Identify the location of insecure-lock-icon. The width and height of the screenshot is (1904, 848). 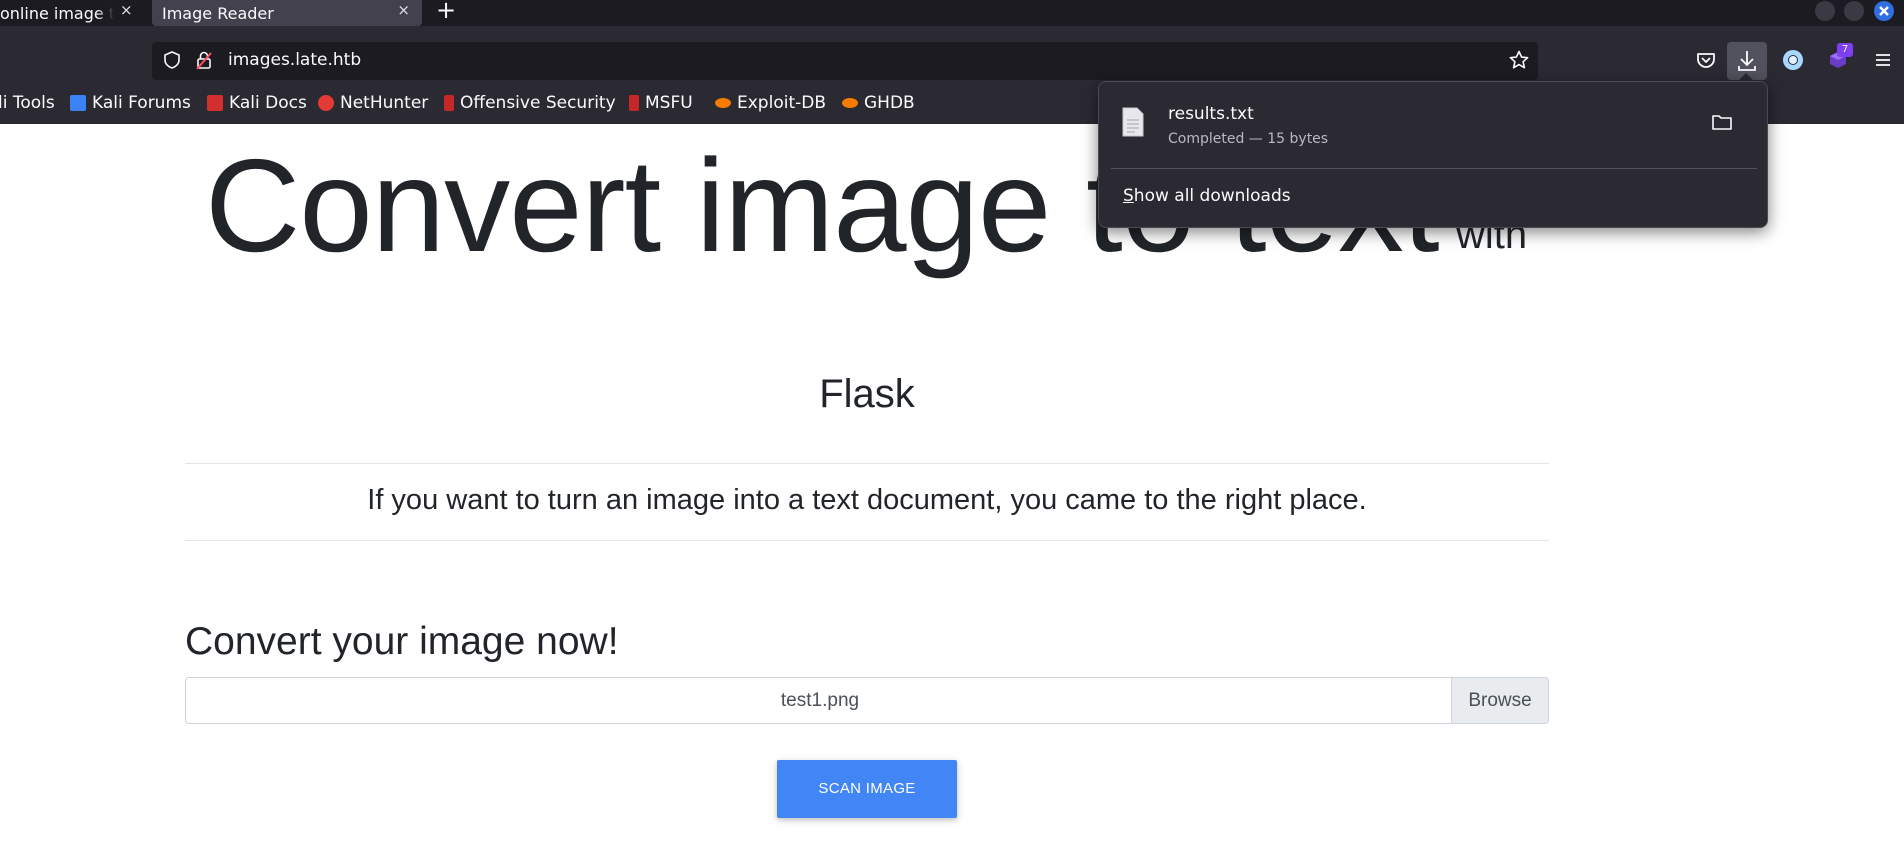
(204, 60).